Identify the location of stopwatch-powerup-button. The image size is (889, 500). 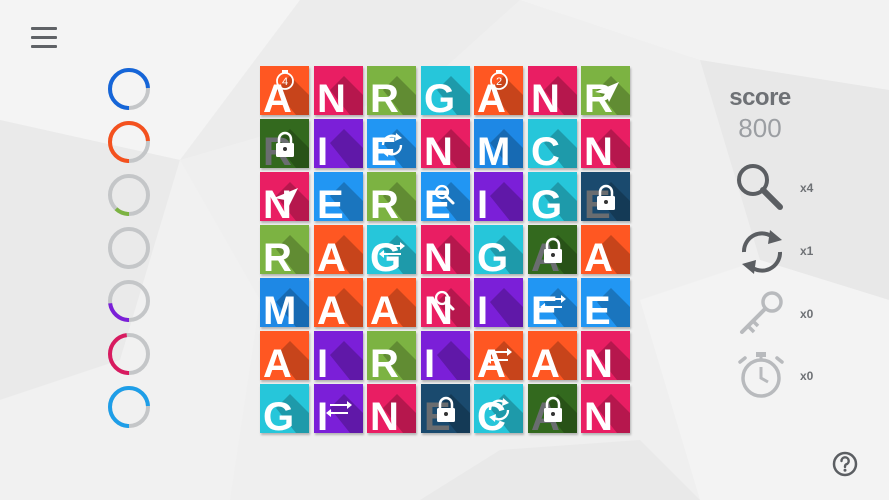
(764, 374).